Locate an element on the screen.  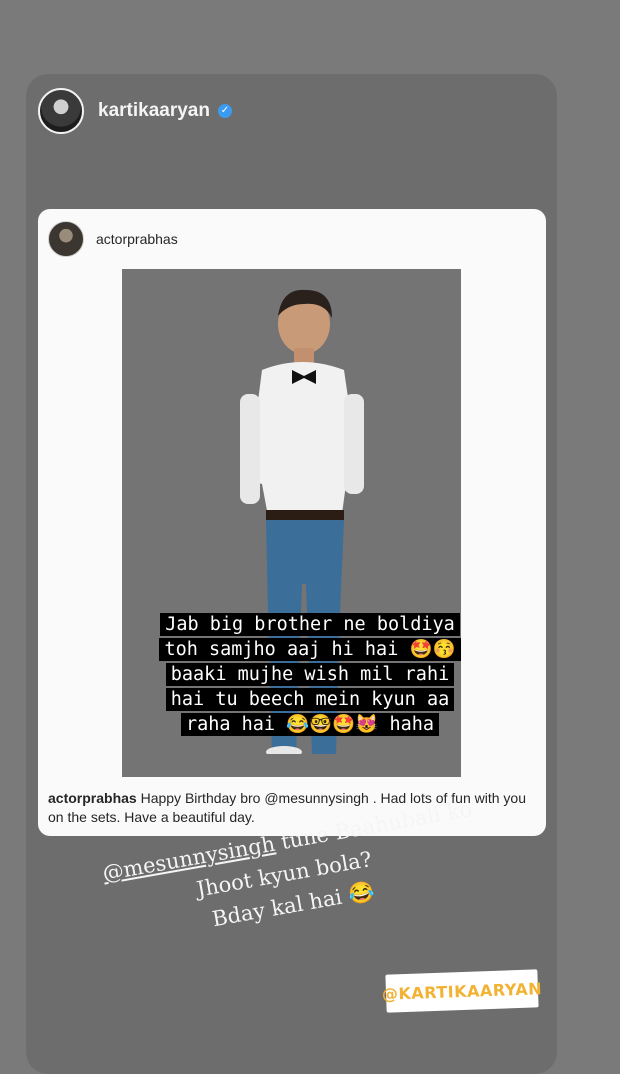
overlay-line: baaki mujhe wish mil rahi is located at coordinates (310, 674).